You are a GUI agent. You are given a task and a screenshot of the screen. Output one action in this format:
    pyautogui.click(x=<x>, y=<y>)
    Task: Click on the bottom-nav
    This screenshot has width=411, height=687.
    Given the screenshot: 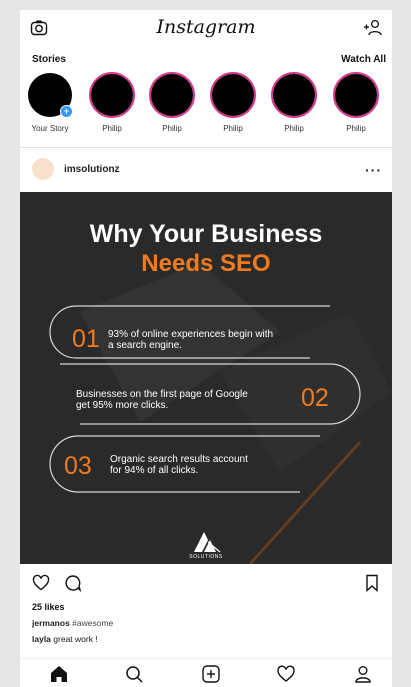 What is the action you would take?
    pyautogui.click(x=206, y=672)
    